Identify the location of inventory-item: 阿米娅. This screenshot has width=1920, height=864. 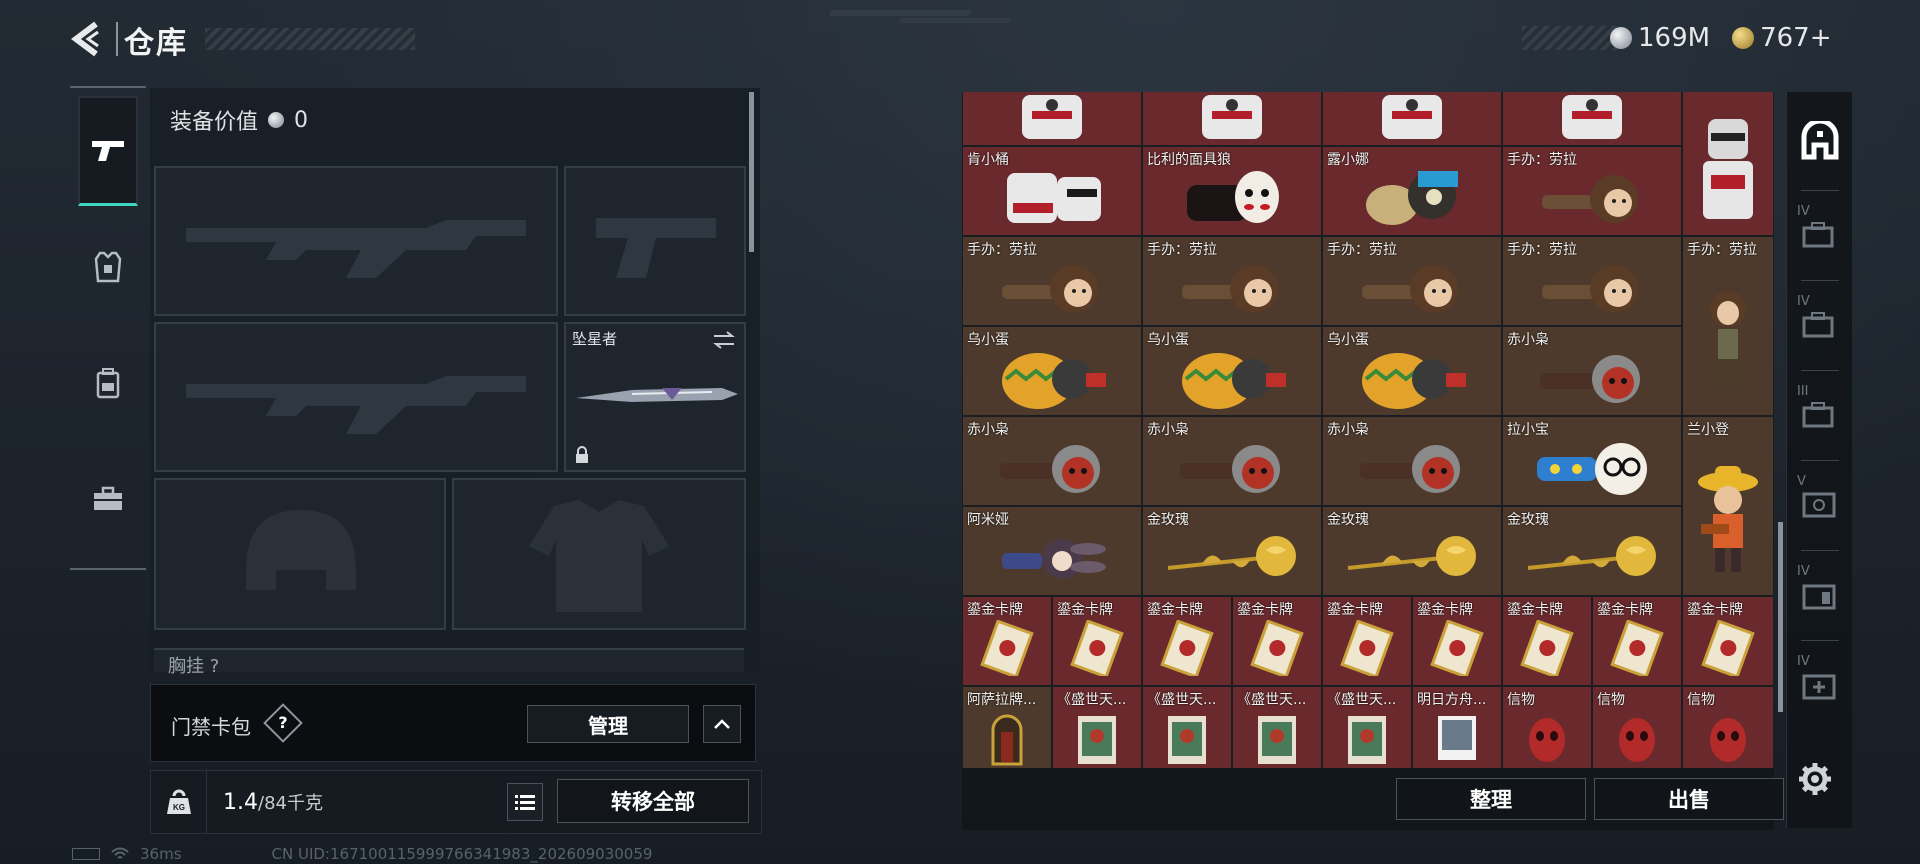
(1052, 551).